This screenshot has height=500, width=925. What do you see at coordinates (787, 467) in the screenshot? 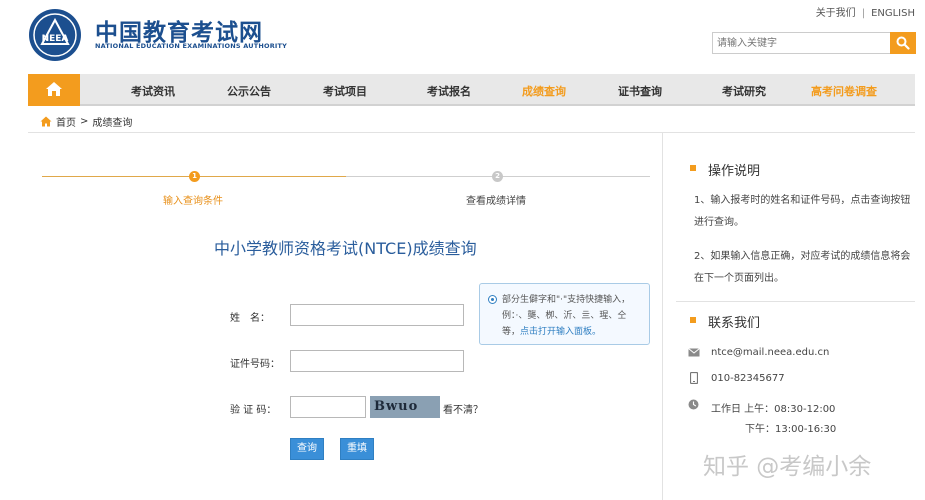
I see `zhihu-watermark: 知乎 @考编小余` at bounding box center [787, 467].